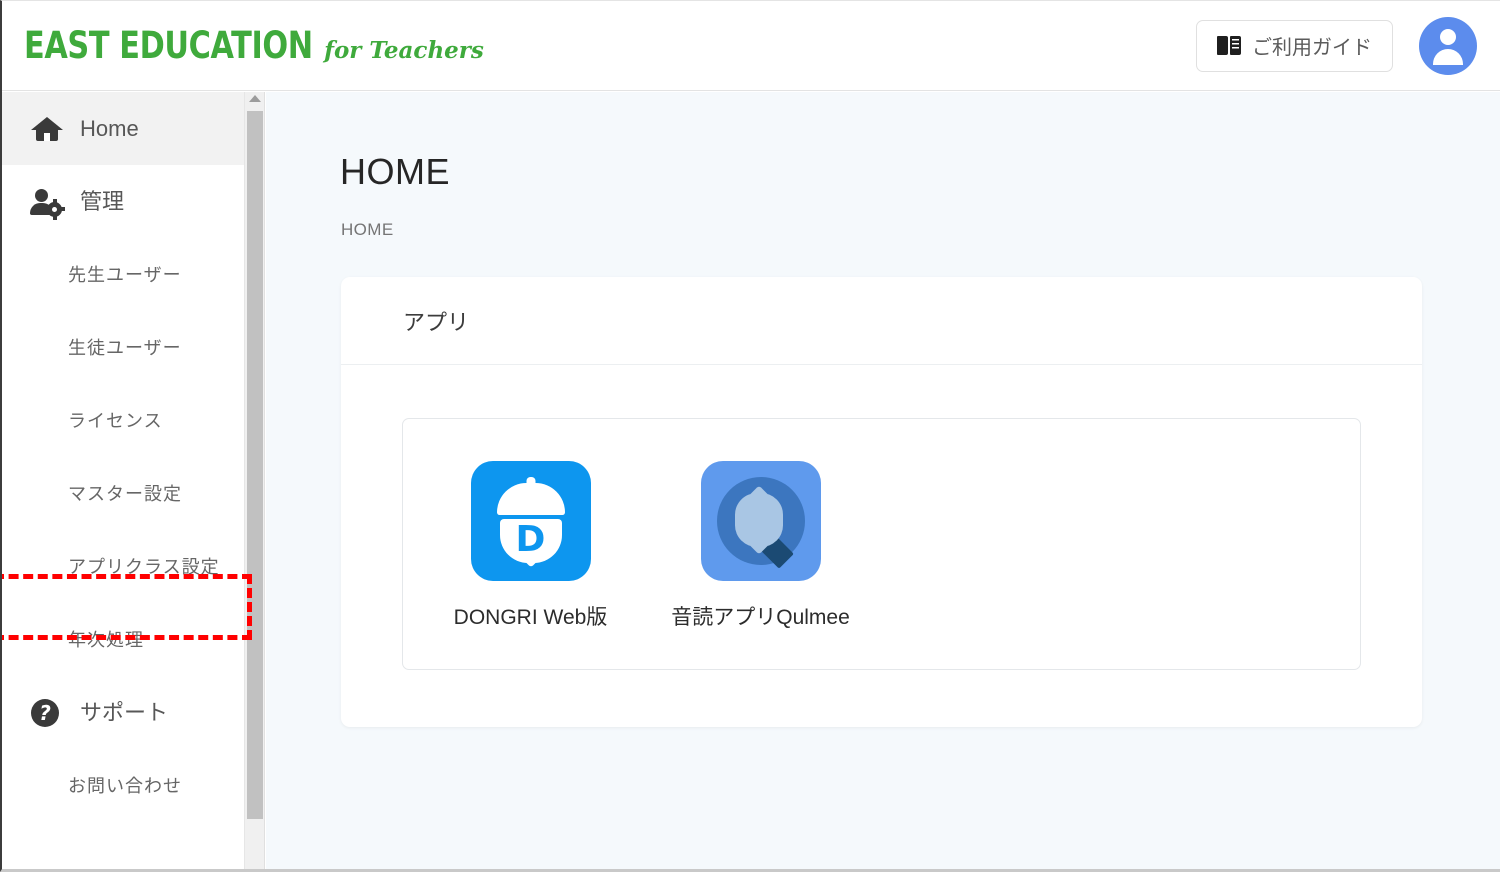 The width and height of the screenshot is (1500, 872). What do you see at coordinates (115, 420) in the screenshot?
I see `sidebar-item-label: ライセンス` at bounding box center [115, 420].